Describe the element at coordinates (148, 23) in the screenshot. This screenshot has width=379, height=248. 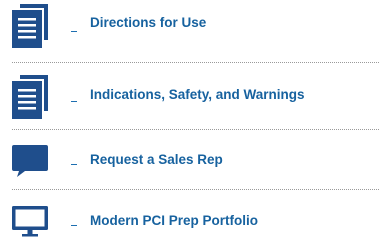
I see `directions-for-use-label: Directions for Use` at that location.